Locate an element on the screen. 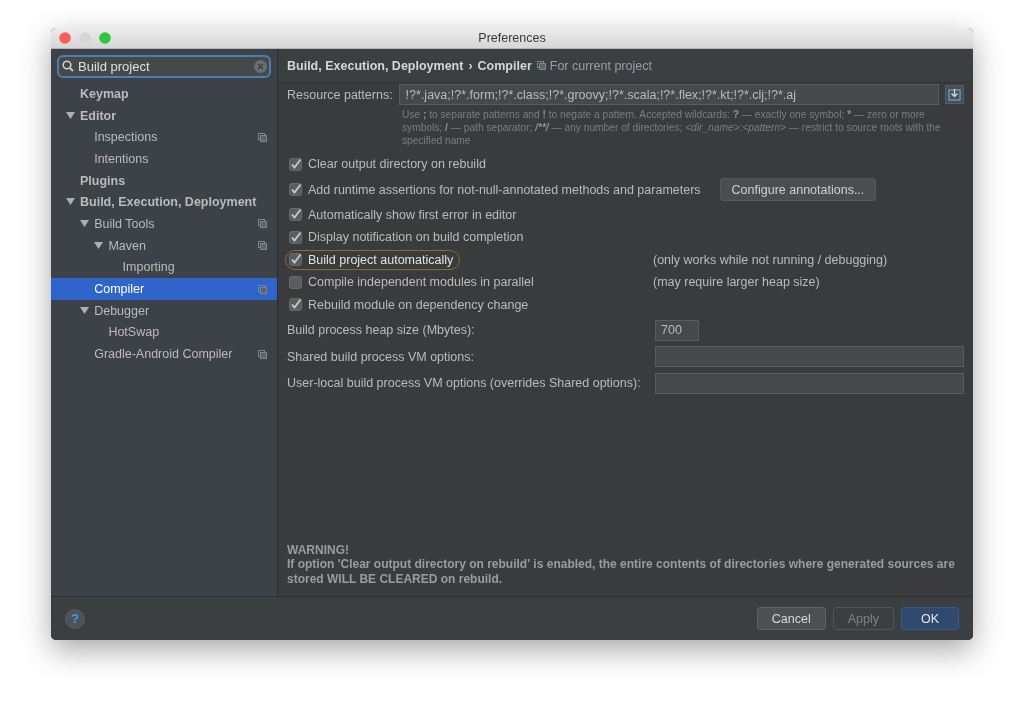 The height and width of the screenshot is (712, 1024). search-field: Build project is located at coordinates (164, 66).